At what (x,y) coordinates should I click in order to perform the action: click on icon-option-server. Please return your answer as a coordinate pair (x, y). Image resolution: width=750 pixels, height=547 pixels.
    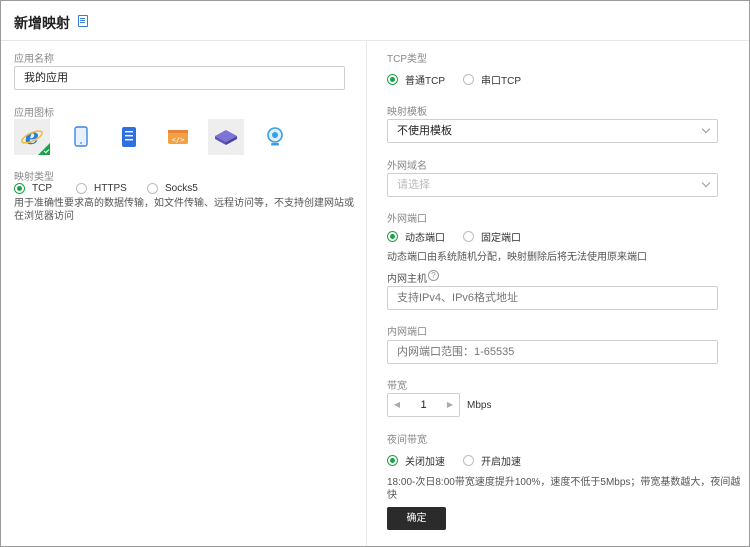
    Looking at the image, I should click on (129, 137).